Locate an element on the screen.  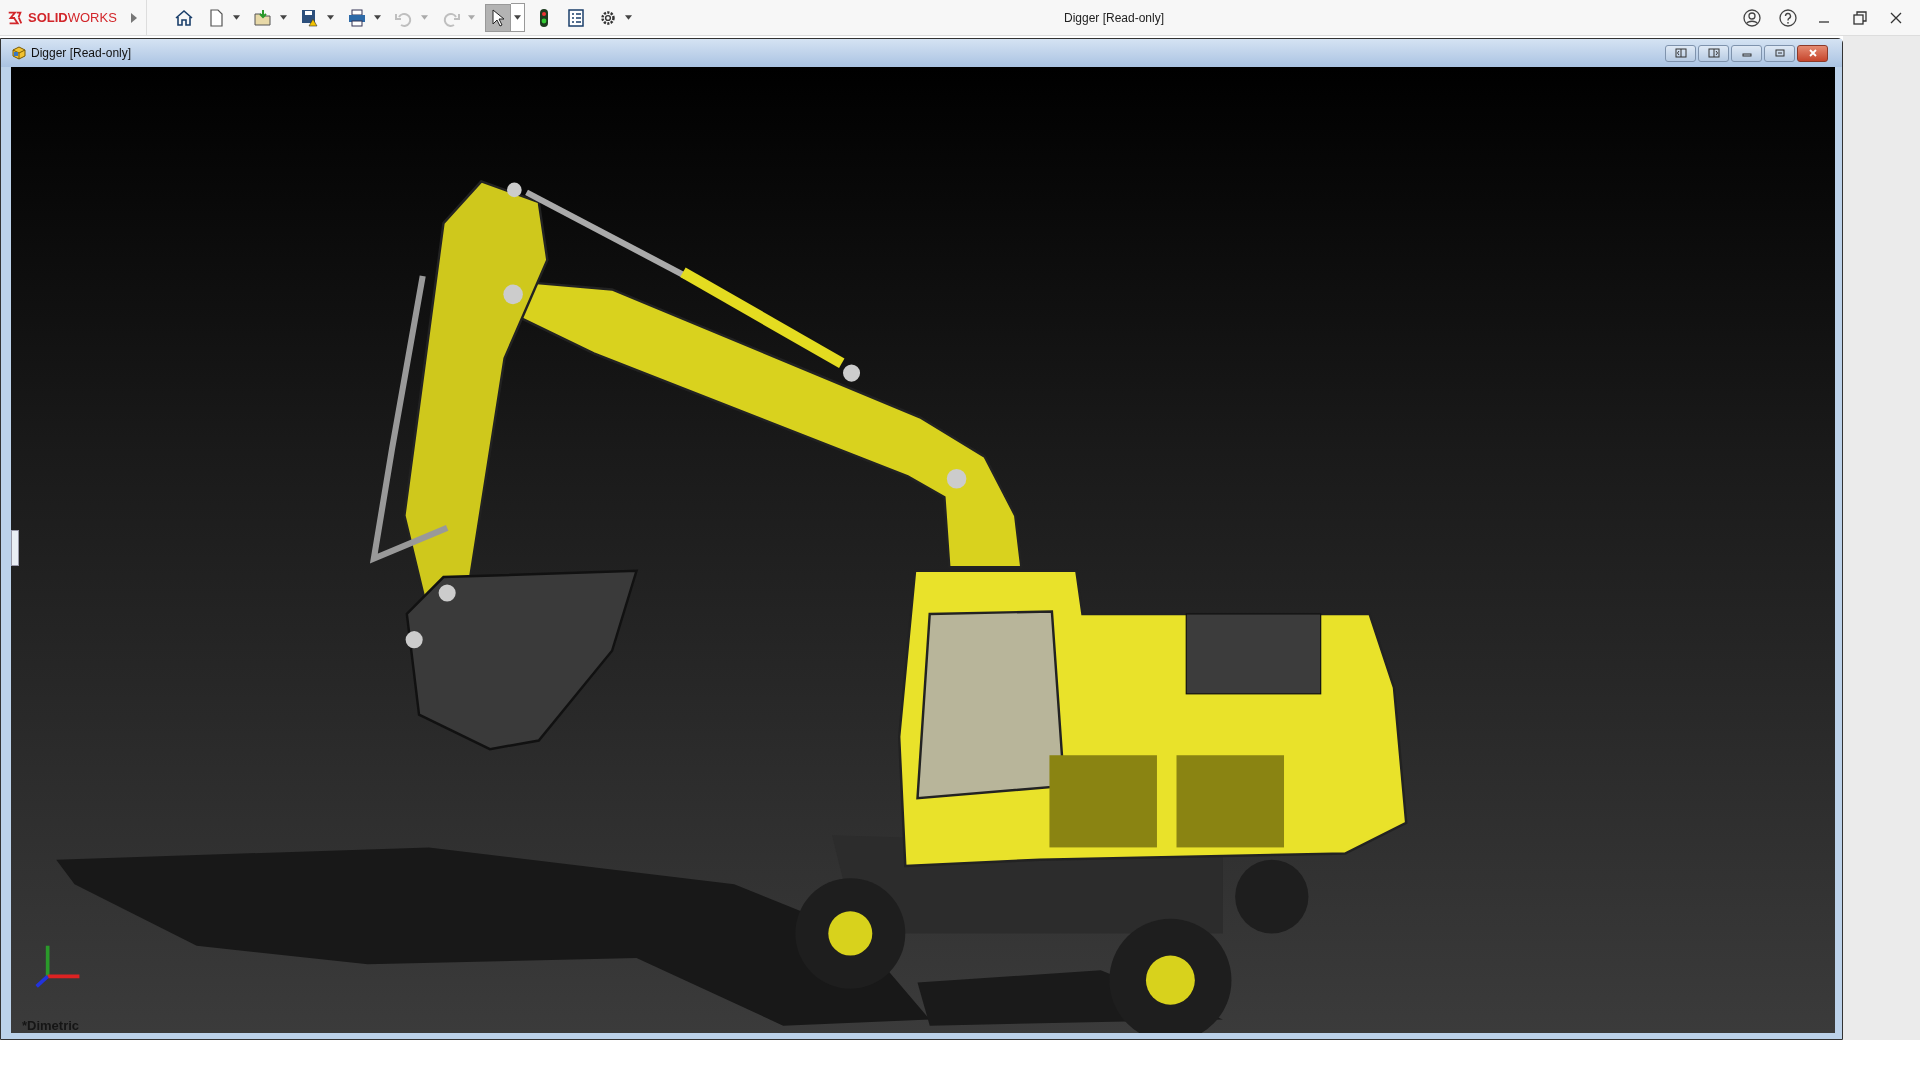
help-icon is located at coordinates (1788, 17).